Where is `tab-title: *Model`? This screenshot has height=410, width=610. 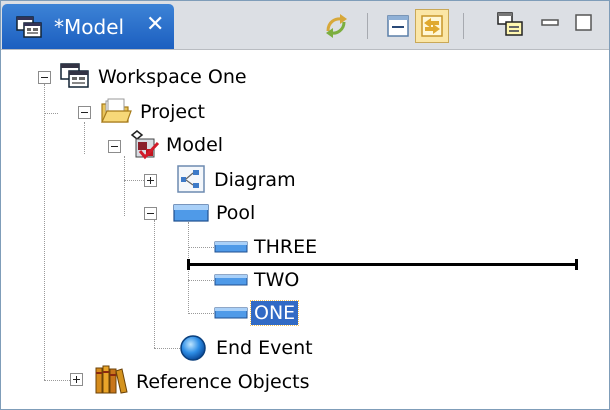 tab-title: *Model is located at coordinates (89, 27).